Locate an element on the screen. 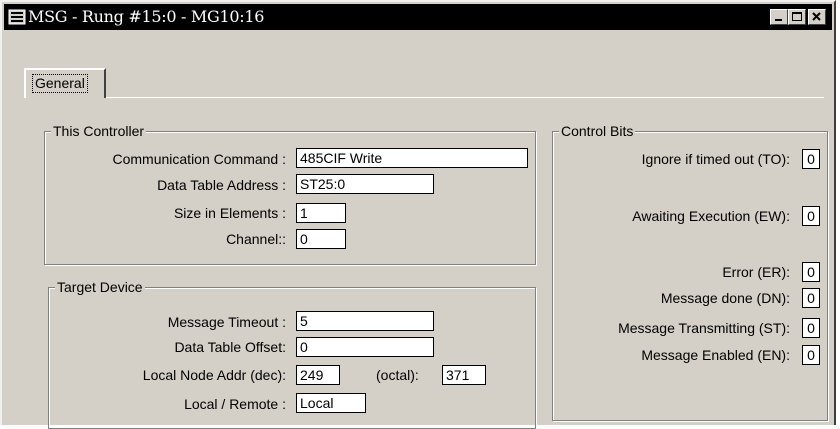  local-node-addr-octal-field: 371 is located at coordinates (464, 375).